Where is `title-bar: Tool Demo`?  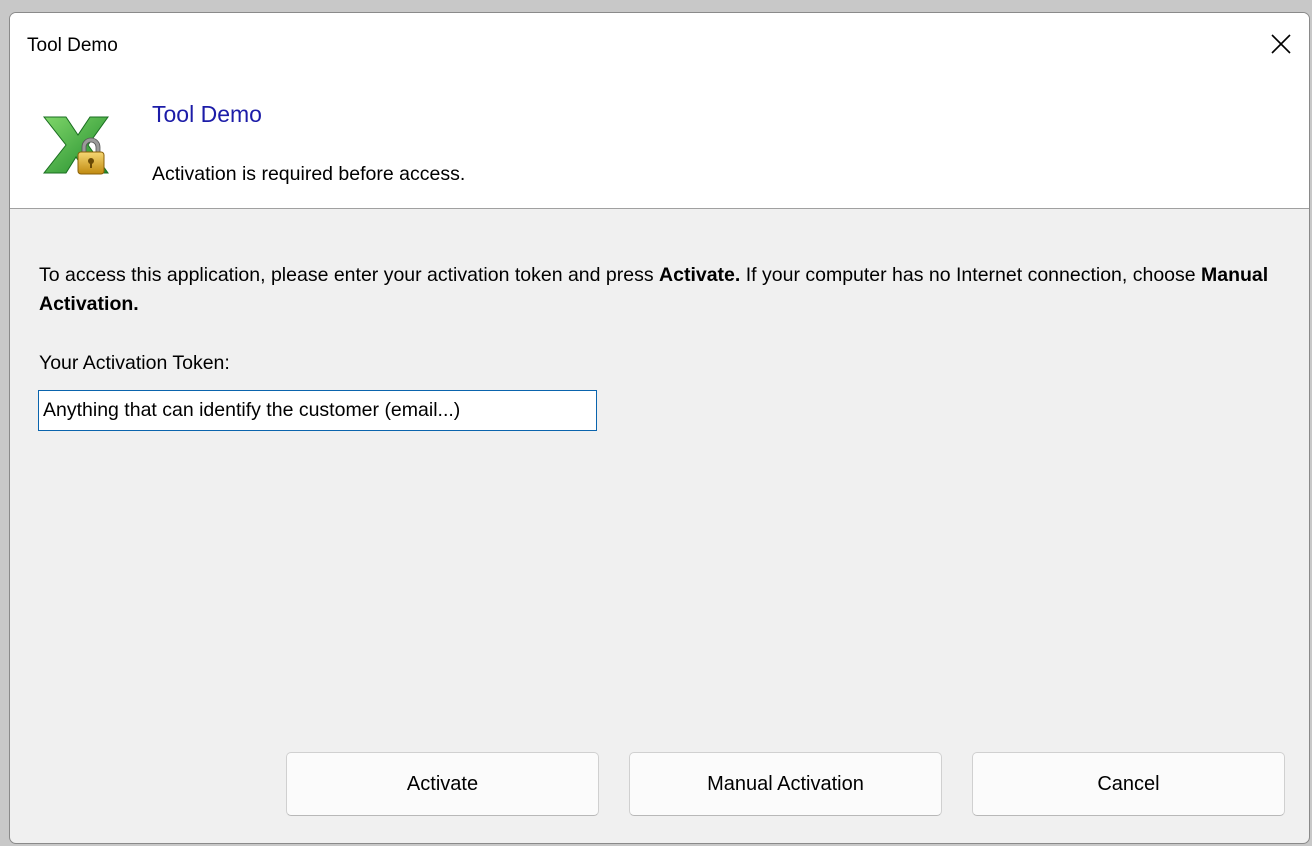 title-bar: Tool Demo is located at coordinates (659, 44).